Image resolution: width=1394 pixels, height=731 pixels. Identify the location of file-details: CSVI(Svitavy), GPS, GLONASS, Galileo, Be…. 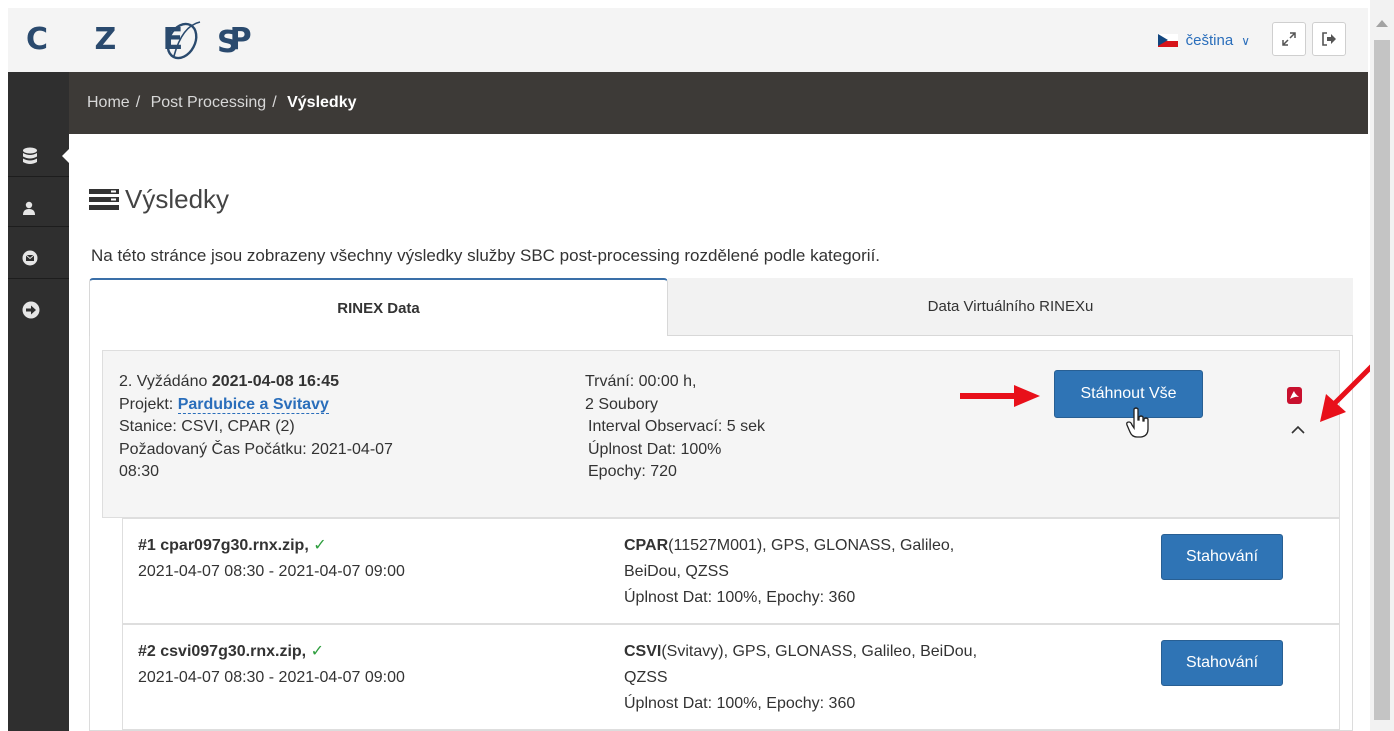
(854, 678).